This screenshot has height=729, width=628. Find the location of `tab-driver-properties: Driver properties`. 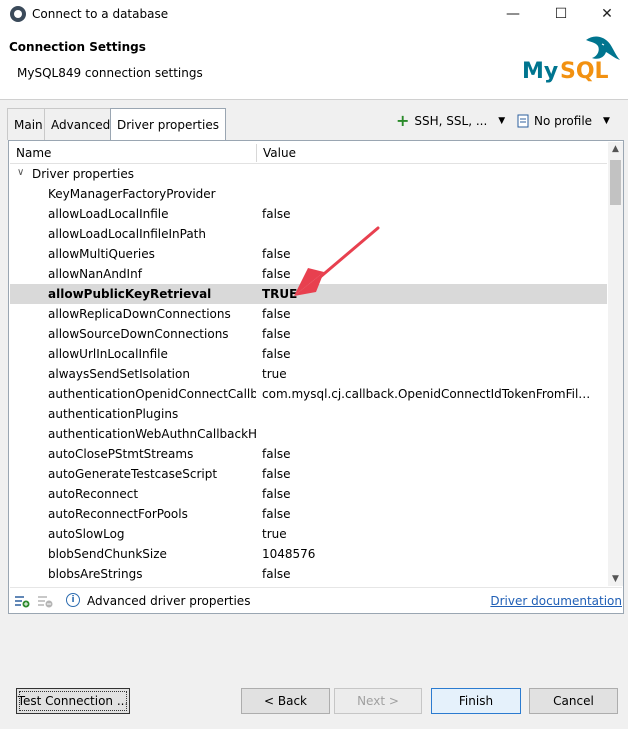

tab-driver-properties: Driver properties is located at coordinates (168, 124).